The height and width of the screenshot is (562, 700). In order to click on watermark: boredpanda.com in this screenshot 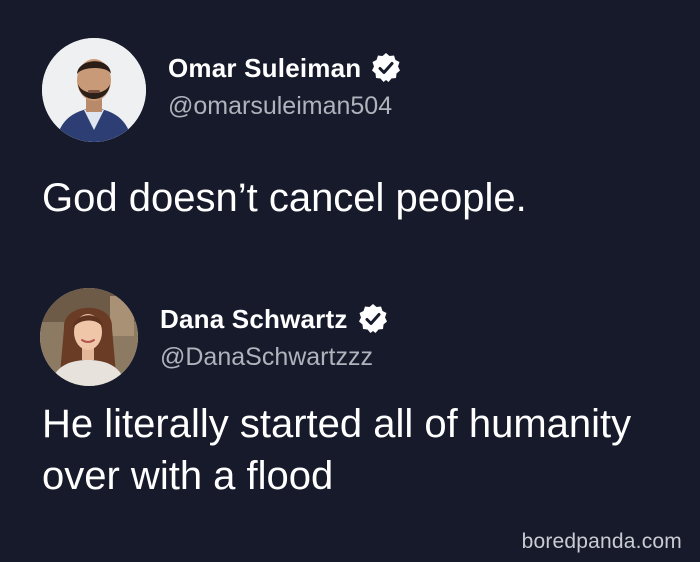, I will do `click(601, 541)`.